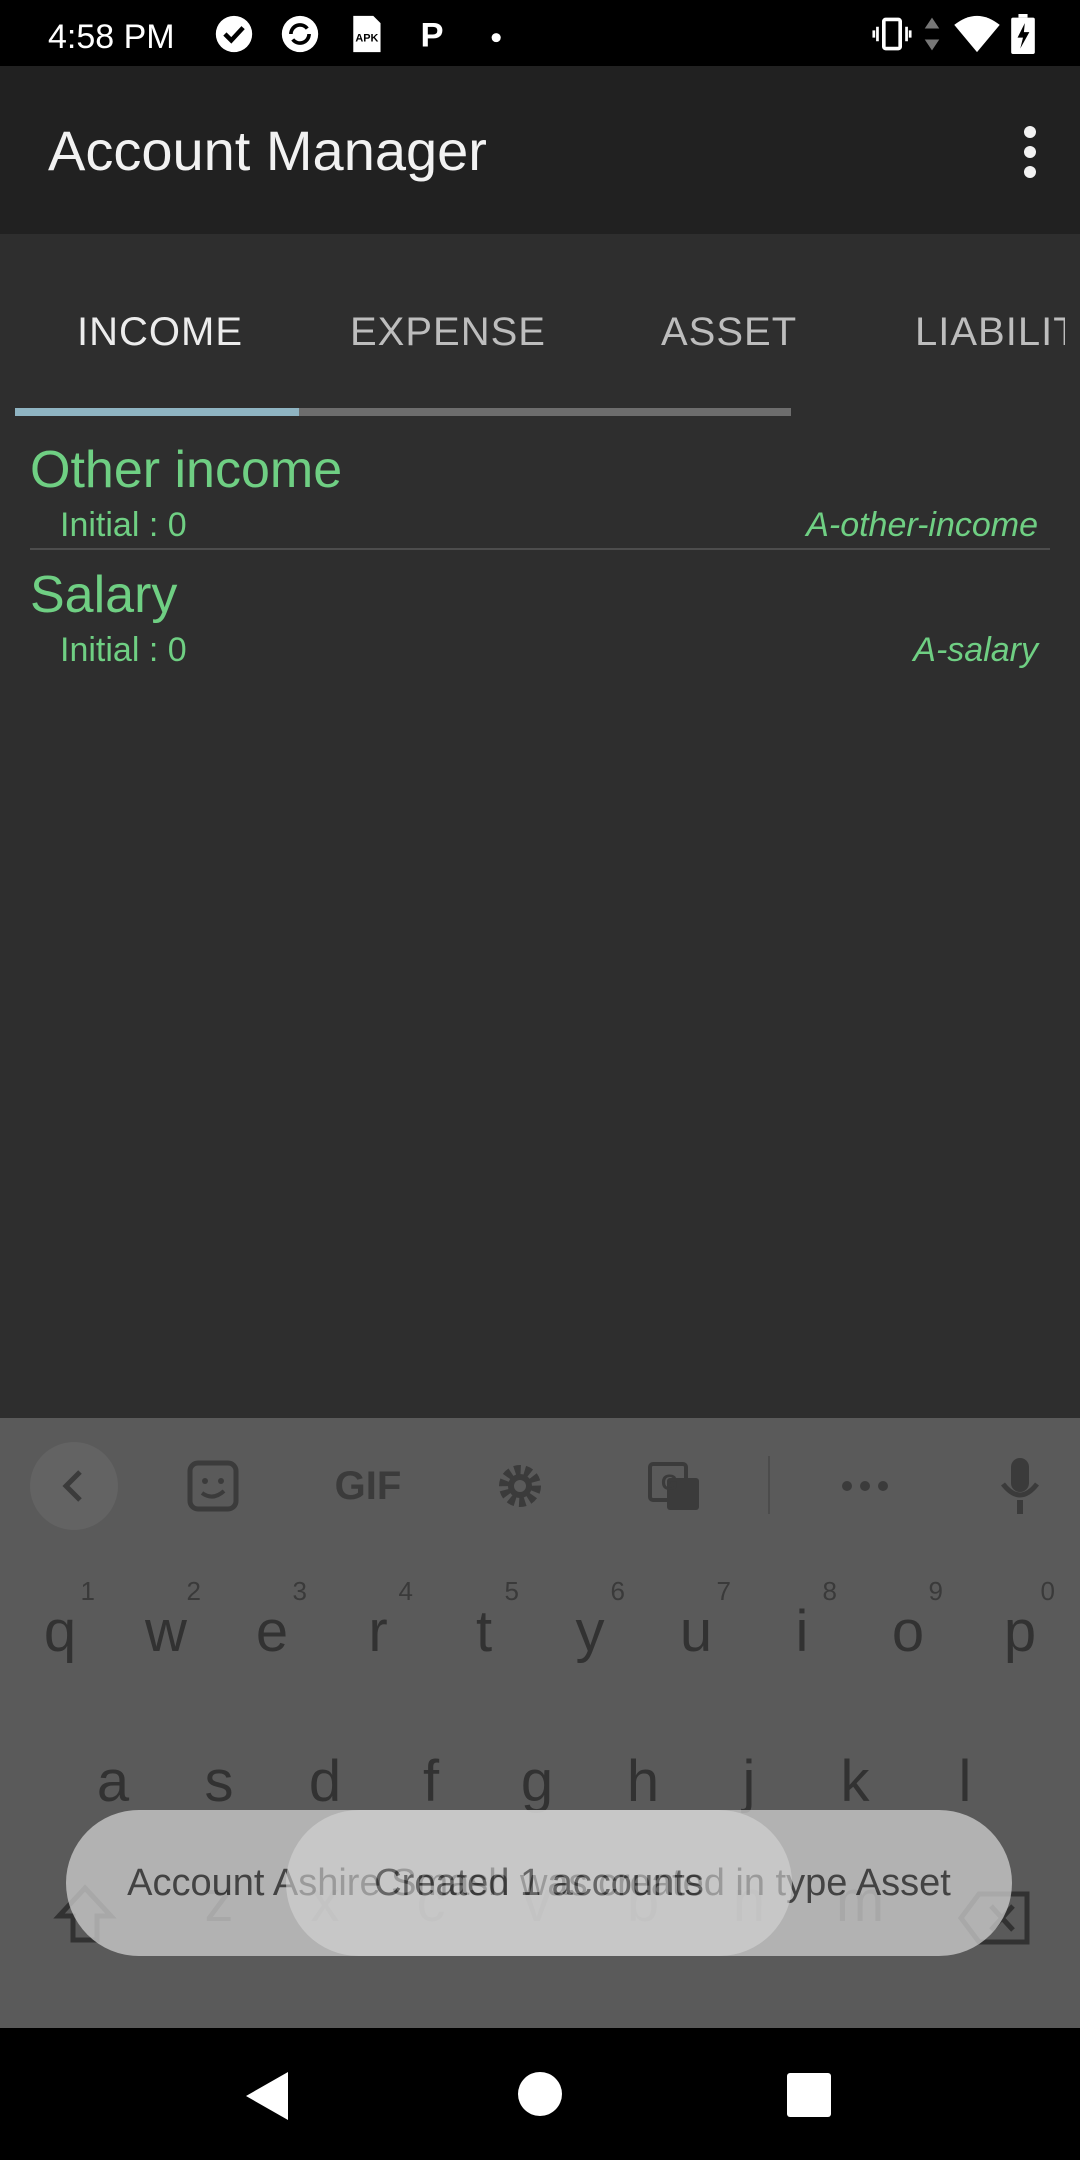 The width and height of the screenshot is (1080, 2160). I want to click on wifi-icon, so click(977, 34).